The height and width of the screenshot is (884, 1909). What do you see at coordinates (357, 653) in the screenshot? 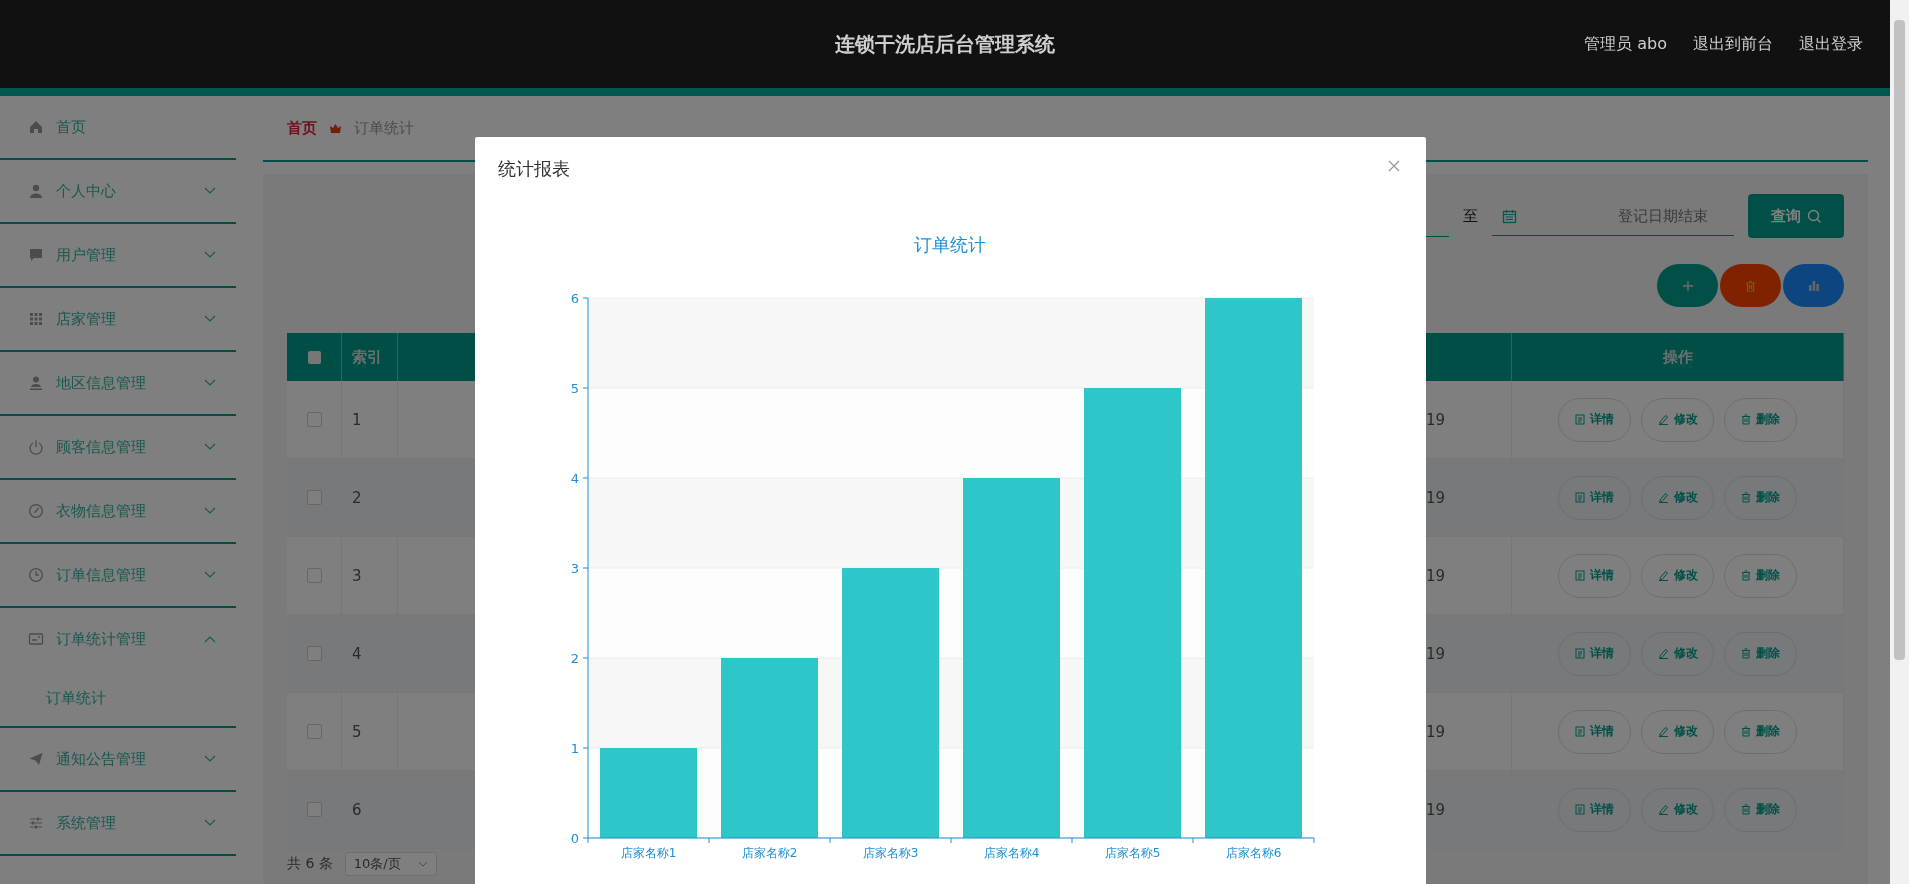
I see `table-cell: 4` at bounding box center [357, 653].